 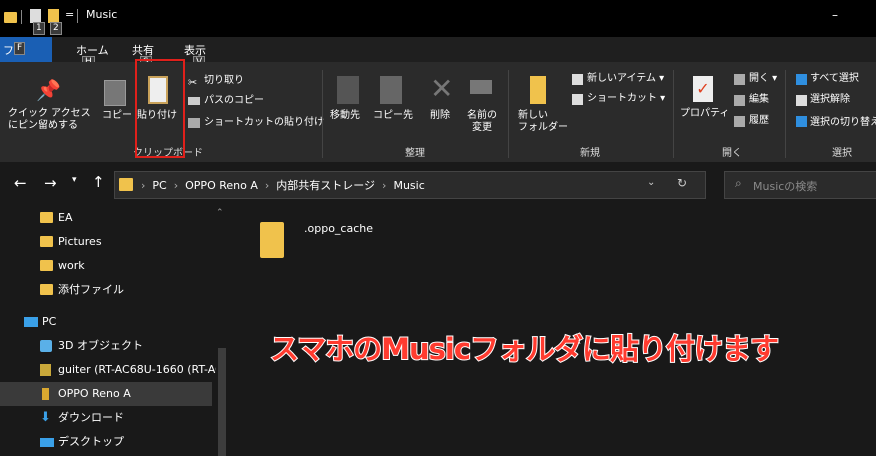 I want to click on keytip-2: 2, so click(x=56, y=28).